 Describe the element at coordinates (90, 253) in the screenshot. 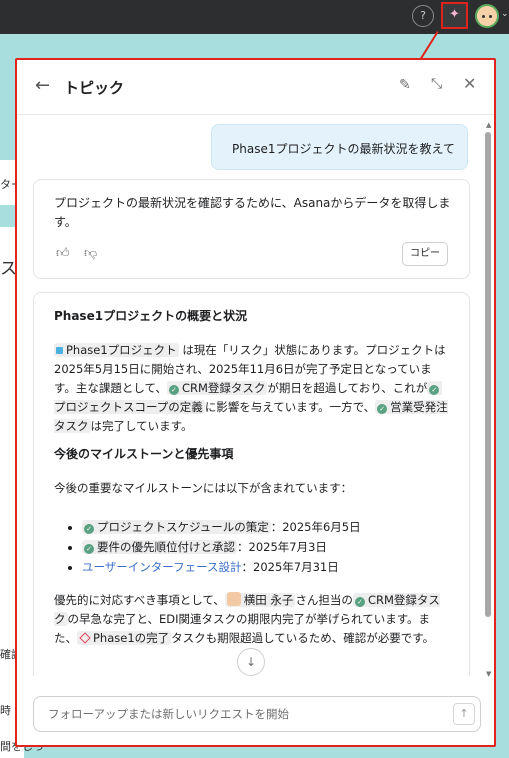

I see `thumbs-down-icon: 👎︎` at that location.